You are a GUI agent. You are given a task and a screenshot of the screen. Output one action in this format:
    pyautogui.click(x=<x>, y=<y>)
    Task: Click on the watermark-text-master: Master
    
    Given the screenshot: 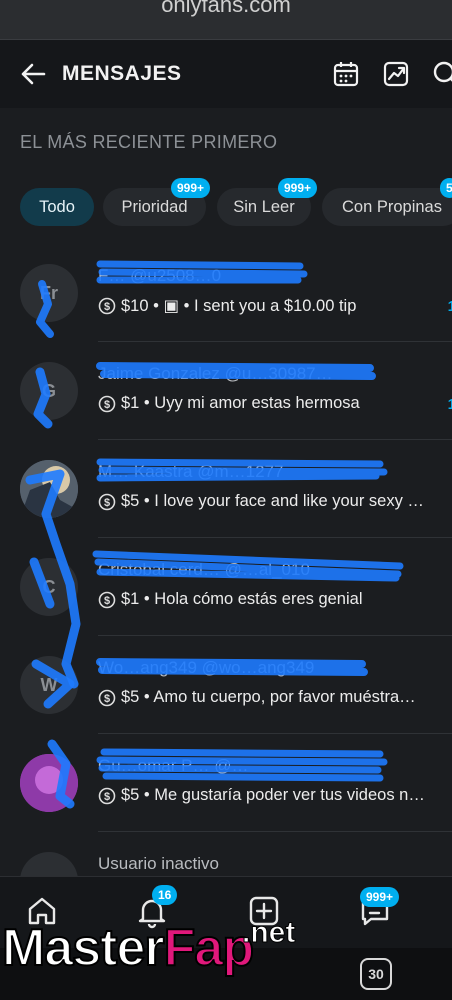 What is the action you would take?
    pyautogui.click(x=83, y=948)
    